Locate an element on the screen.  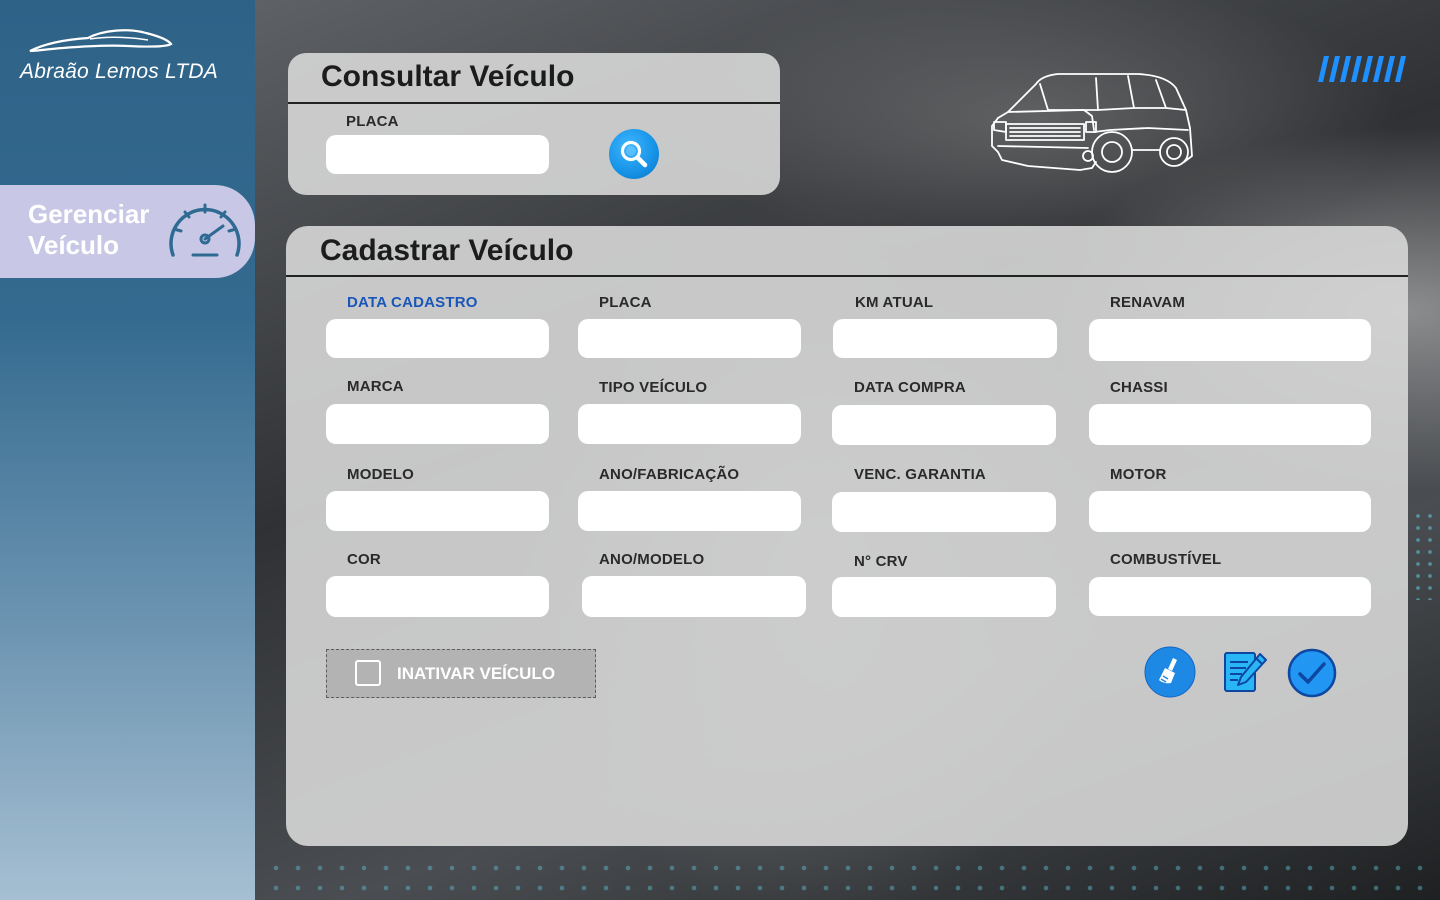
search-icon is located at coordinates (634, 154).